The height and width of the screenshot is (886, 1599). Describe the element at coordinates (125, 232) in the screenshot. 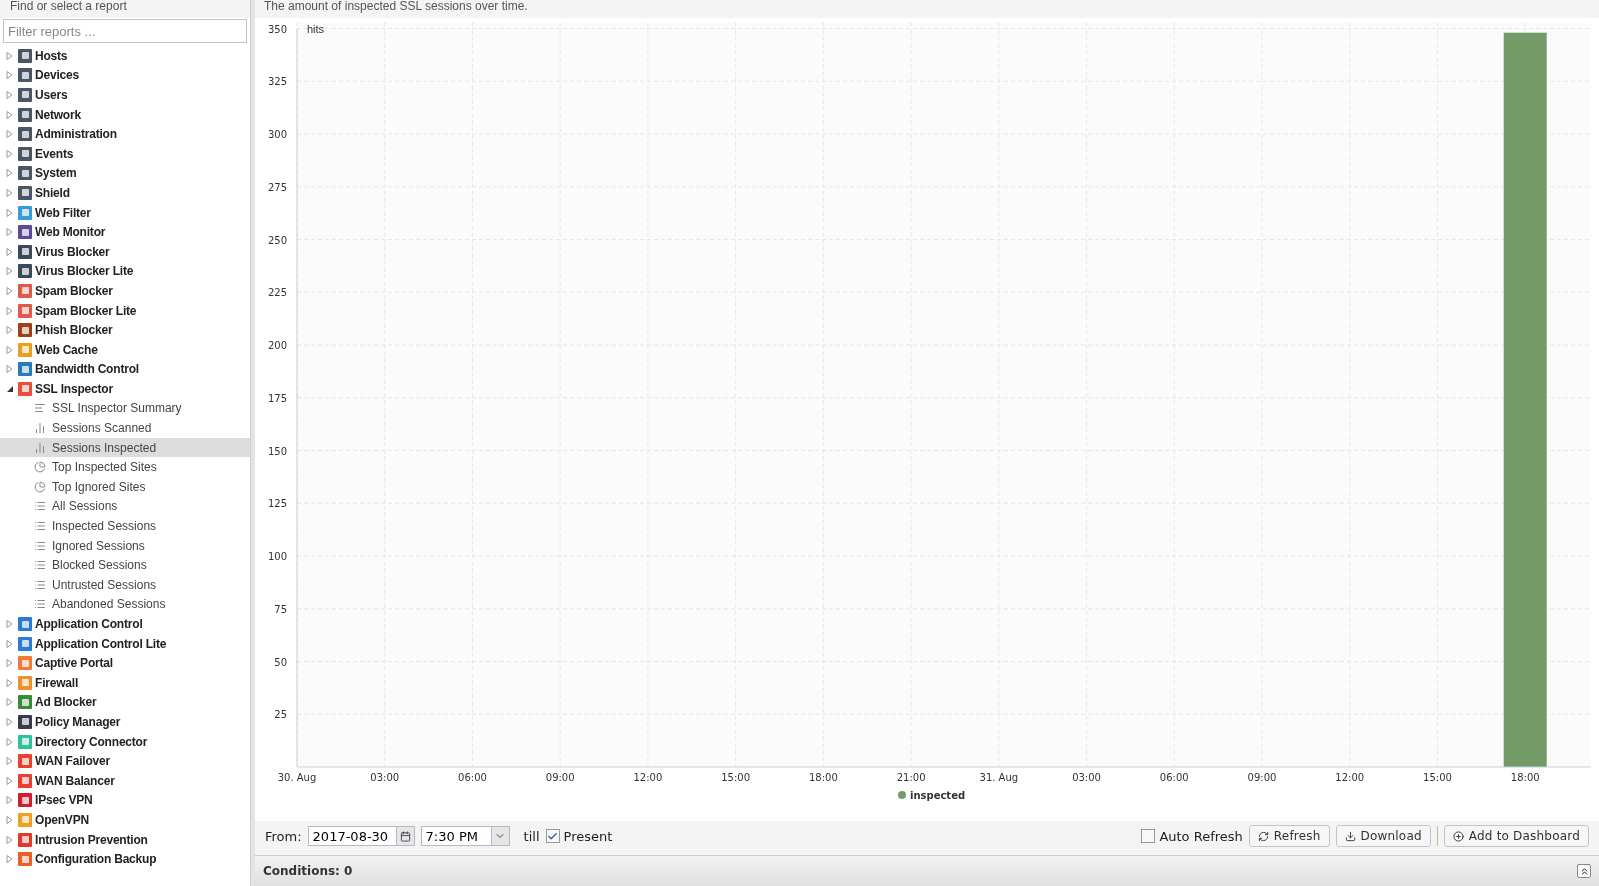

I see `tree-item: Web Monitor` at that location.